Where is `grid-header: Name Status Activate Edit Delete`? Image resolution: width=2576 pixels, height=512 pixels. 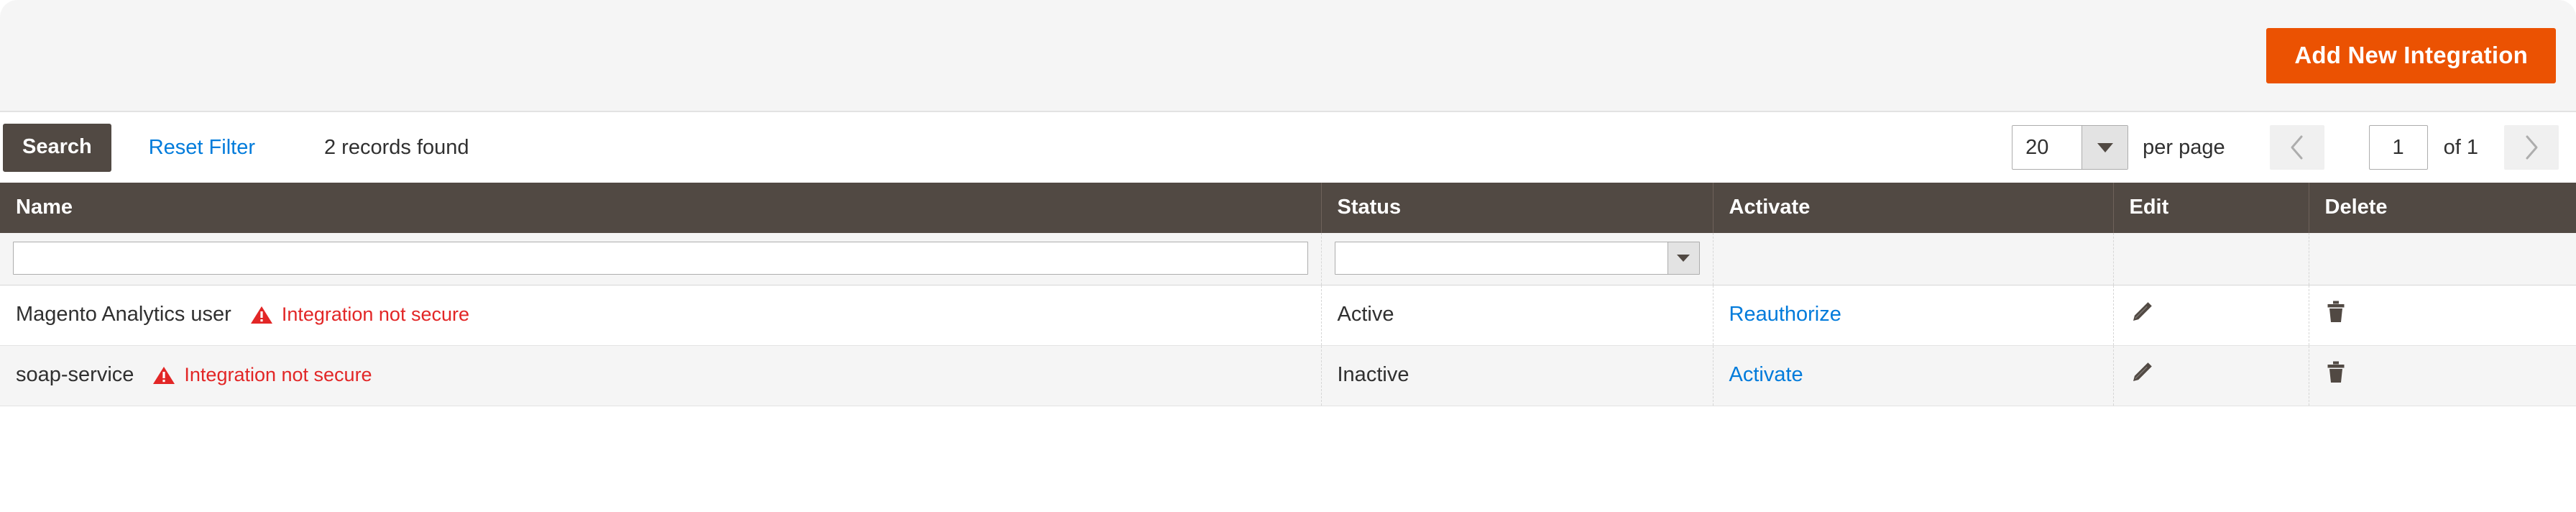 grid-header: Name Status Activate Edit Delete is located at coordinates (1288, 208).